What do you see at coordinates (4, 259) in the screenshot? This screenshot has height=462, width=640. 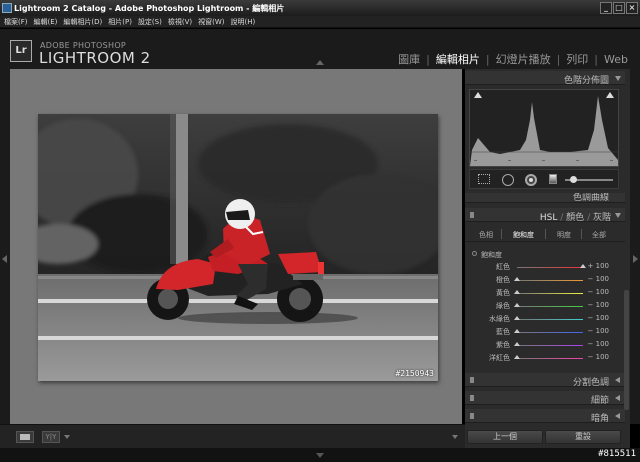 I see `left-panel-toggle-icon` at bounding box center [4, 259].